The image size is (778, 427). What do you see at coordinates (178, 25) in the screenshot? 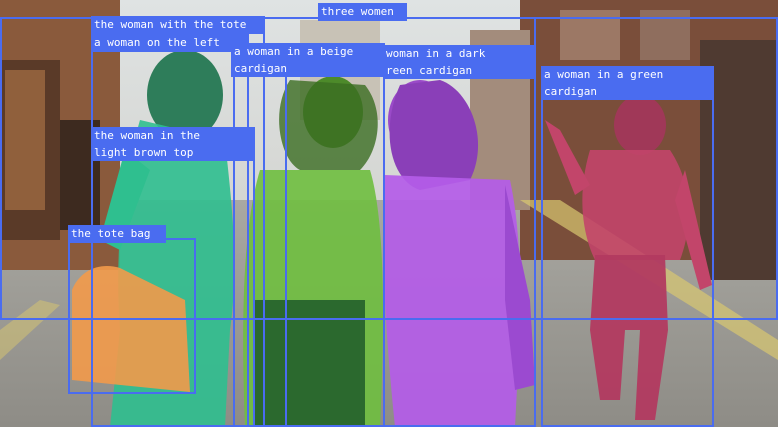
I see `label-tote-woman: the woman with the tote` at bounding box center [178, 25].